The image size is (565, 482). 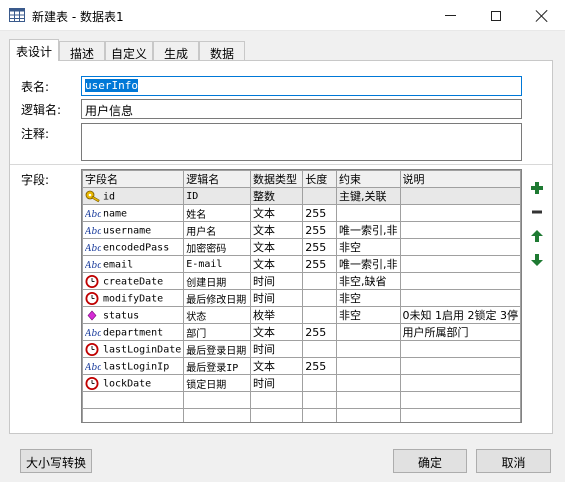 I want to click on table-row: Abc department 部门 文本 255 用户所属部门, so click(x=301, y=332).